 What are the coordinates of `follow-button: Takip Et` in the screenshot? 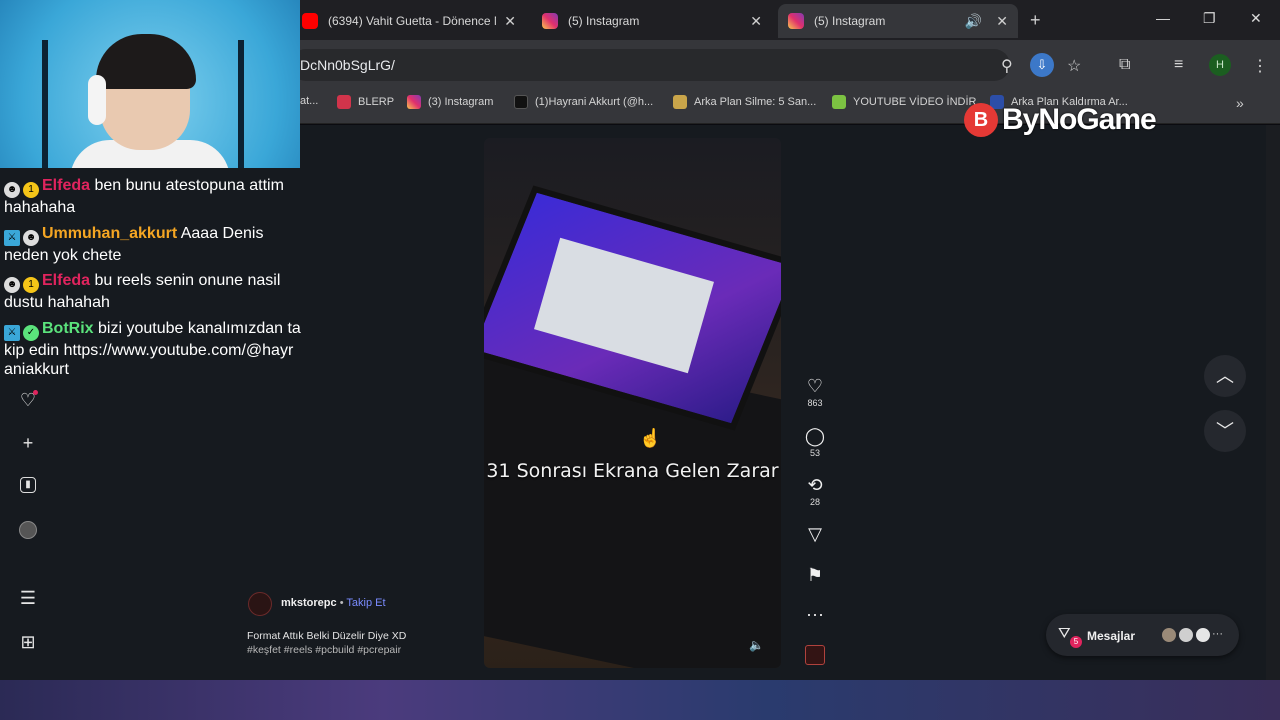 It's located at (365, 603).